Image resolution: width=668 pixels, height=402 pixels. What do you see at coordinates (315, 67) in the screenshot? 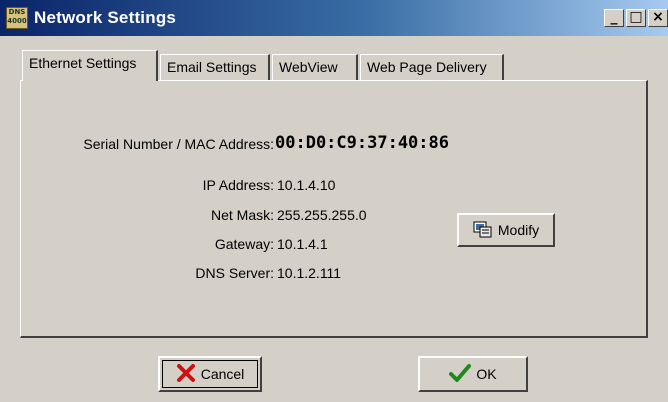
I see `tab-webview: WebView` at bounding box center [315, 67].